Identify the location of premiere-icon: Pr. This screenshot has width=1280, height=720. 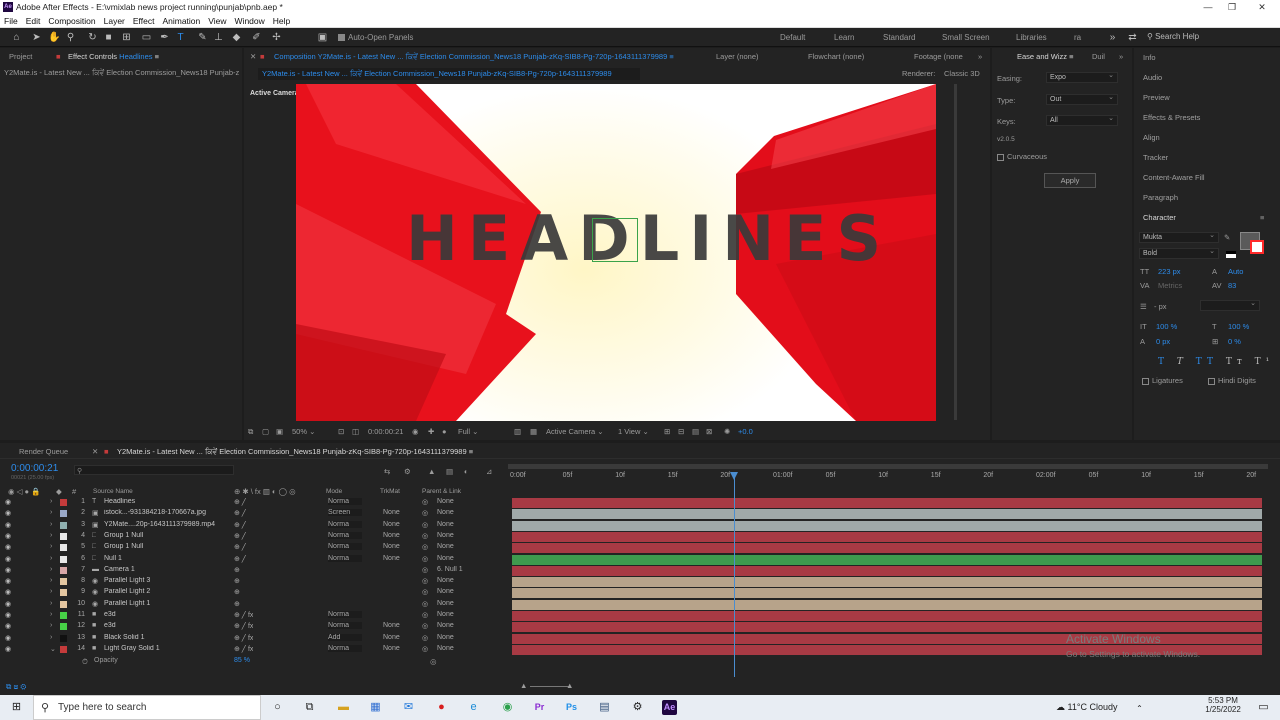
(539, 707).